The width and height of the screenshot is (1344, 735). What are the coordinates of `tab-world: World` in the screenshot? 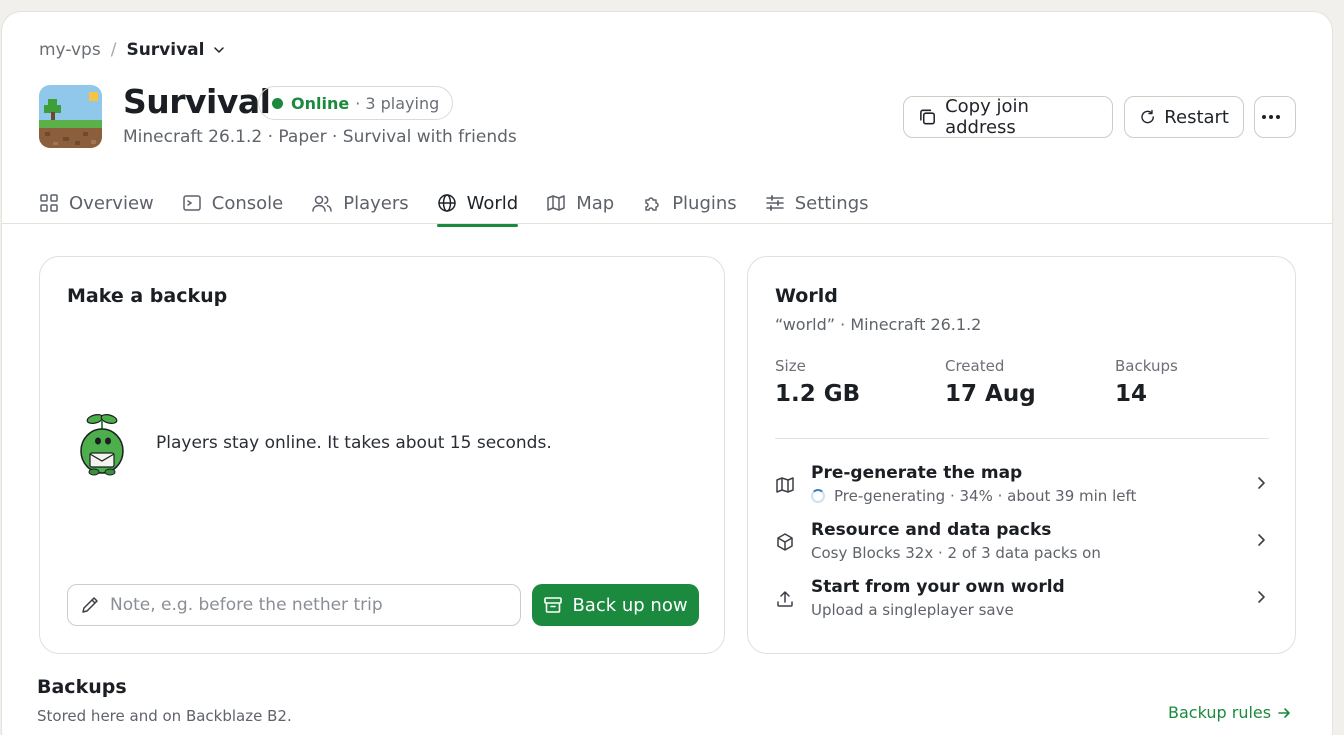 It's located at (477, 203).